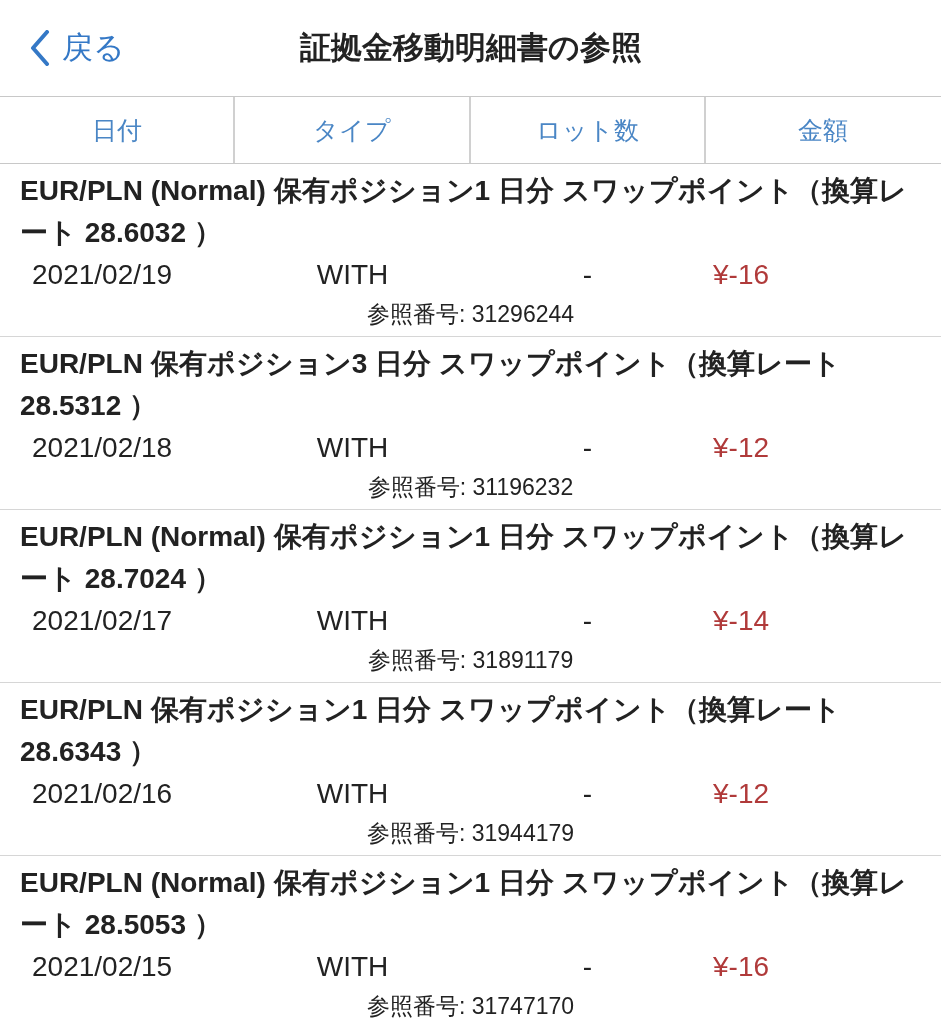 This screenshot has height=1024, width=941. I want to click on entry-description: EUR/PLN (Normal) 保有ポジション1 日分 スワップポイント（換算レート 28.5053 ）, so click(464, 904).